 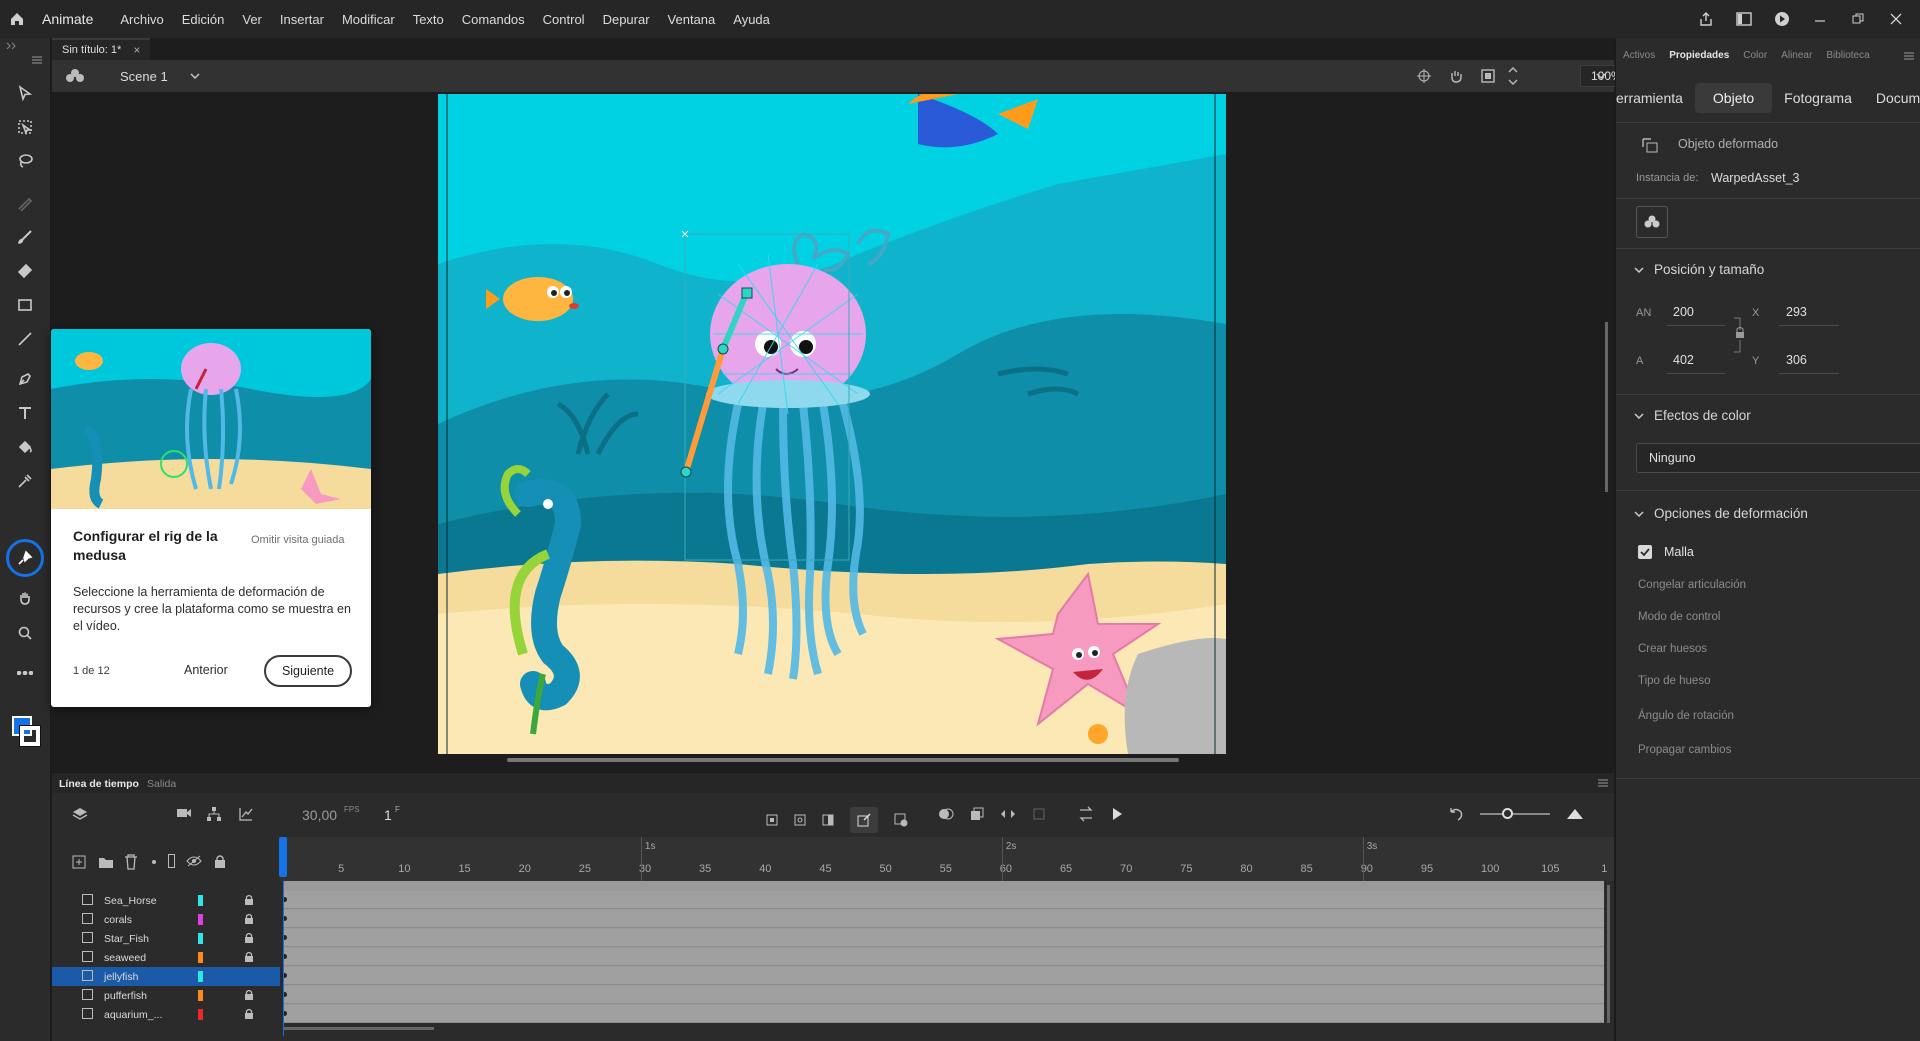 What do you see at coordinates (1507, 813) in the screenshot?
I see `timeline-zoom-handle` at bounding box center [1507, 813].